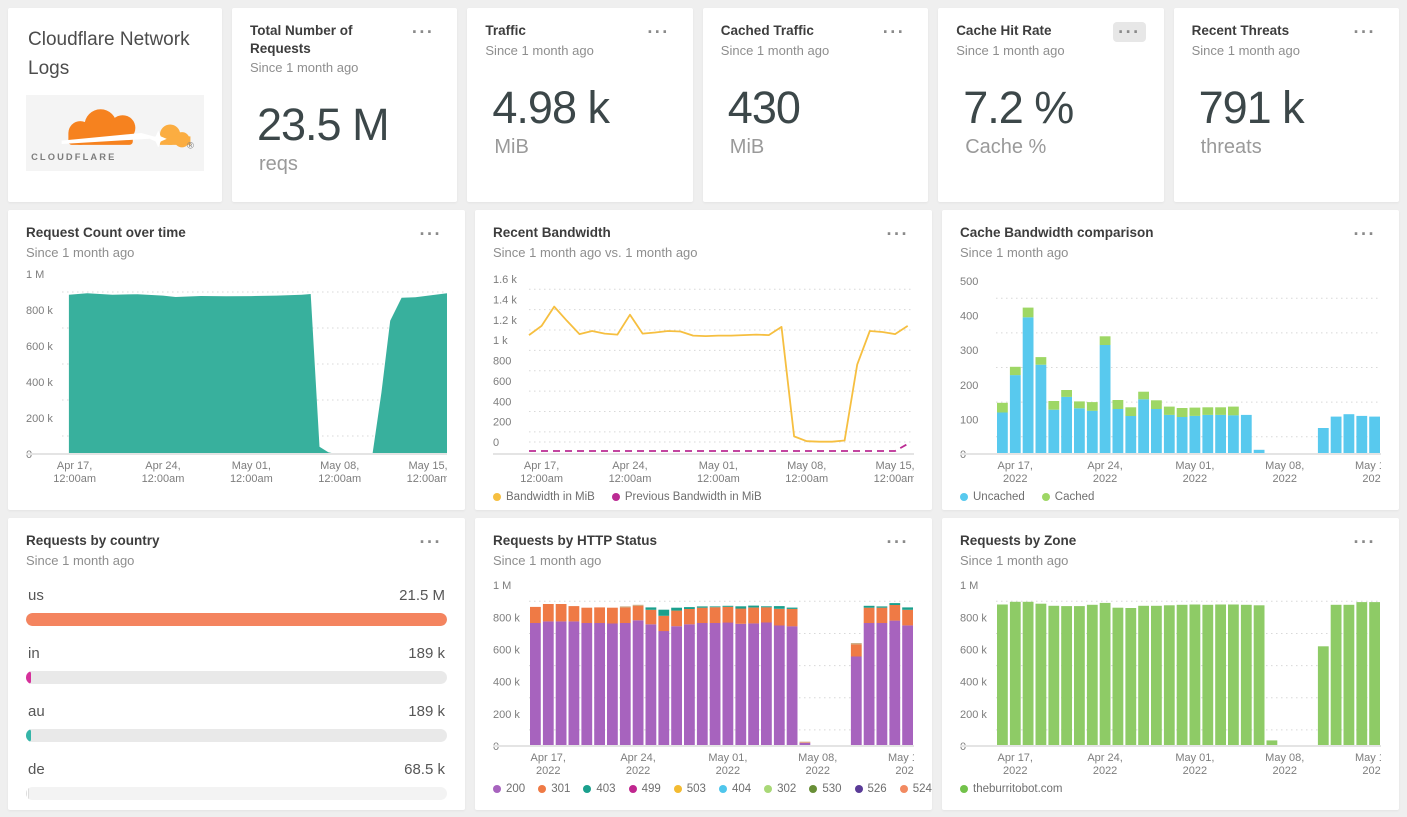 The width and height of the screenshot is (1407, 817). Describe the element at coordinates (969, 281) in the screenshot. I see `svg-text: 500` at that location.